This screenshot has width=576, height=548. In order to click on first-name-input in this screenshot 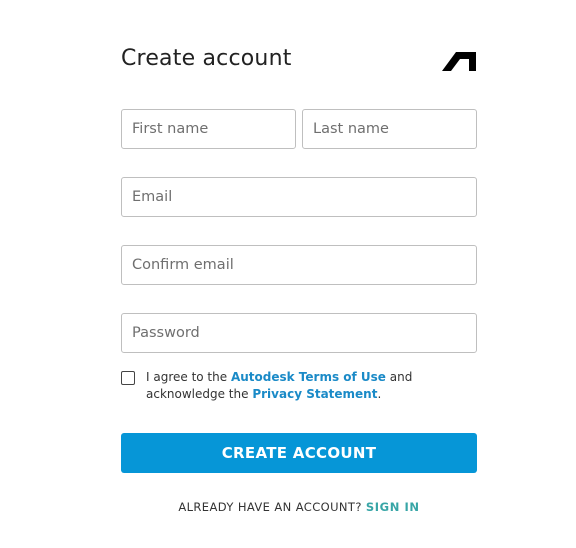, I will do `click(208, 129)`.